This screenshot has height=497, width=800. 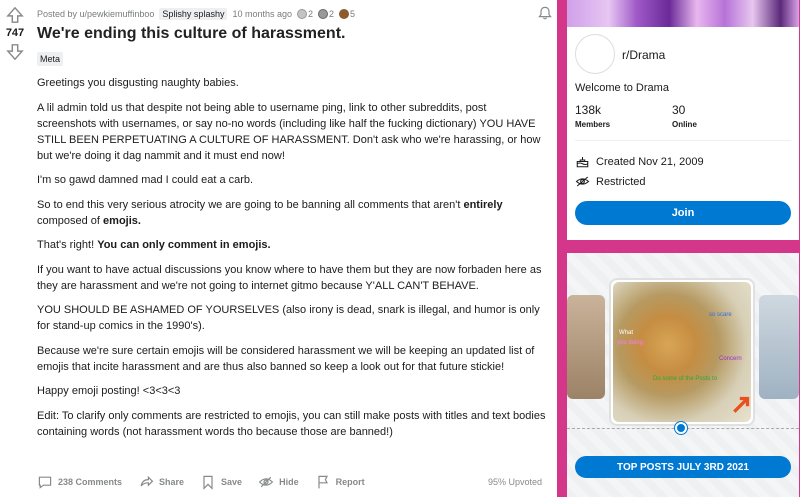 What do you see at coordinates (50, 59) in the screenshot?
I see `post-flair: Meta` at bounding box center [50, 59].